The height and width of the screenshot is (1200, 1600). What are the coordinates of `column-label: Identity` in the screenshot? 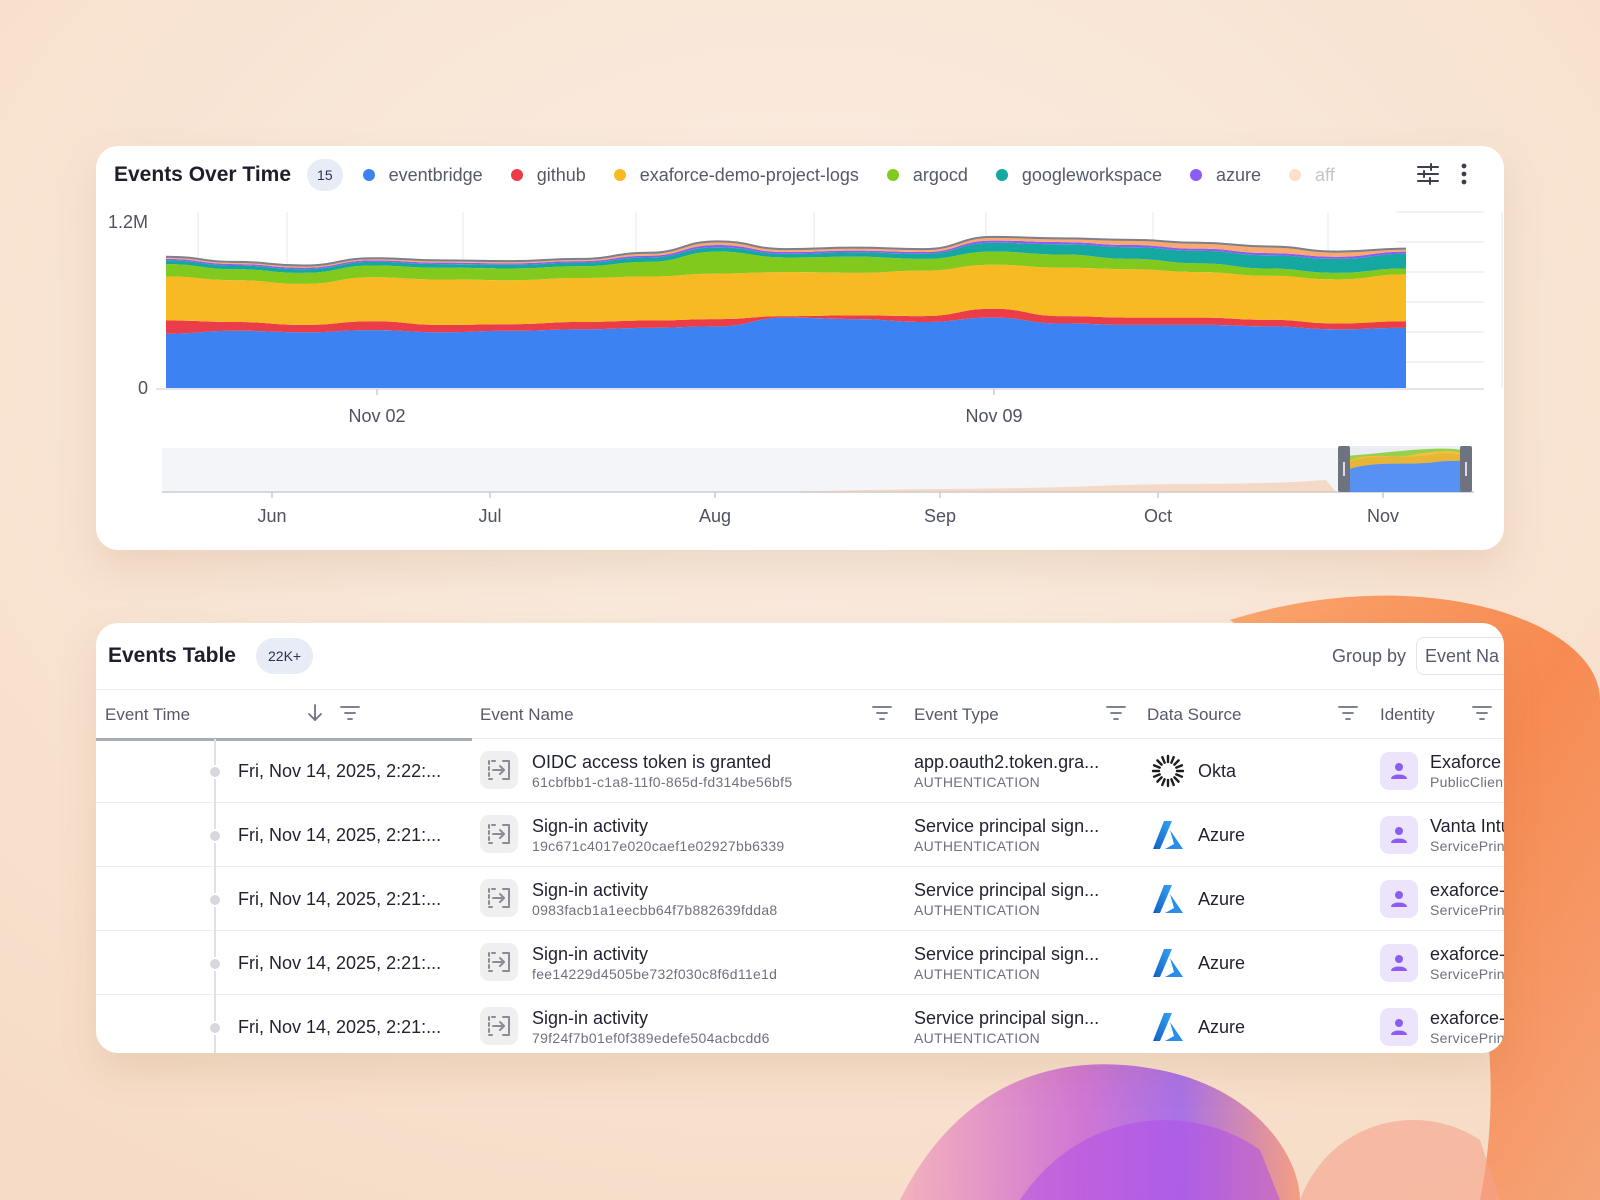 It's located at (1407, 714).